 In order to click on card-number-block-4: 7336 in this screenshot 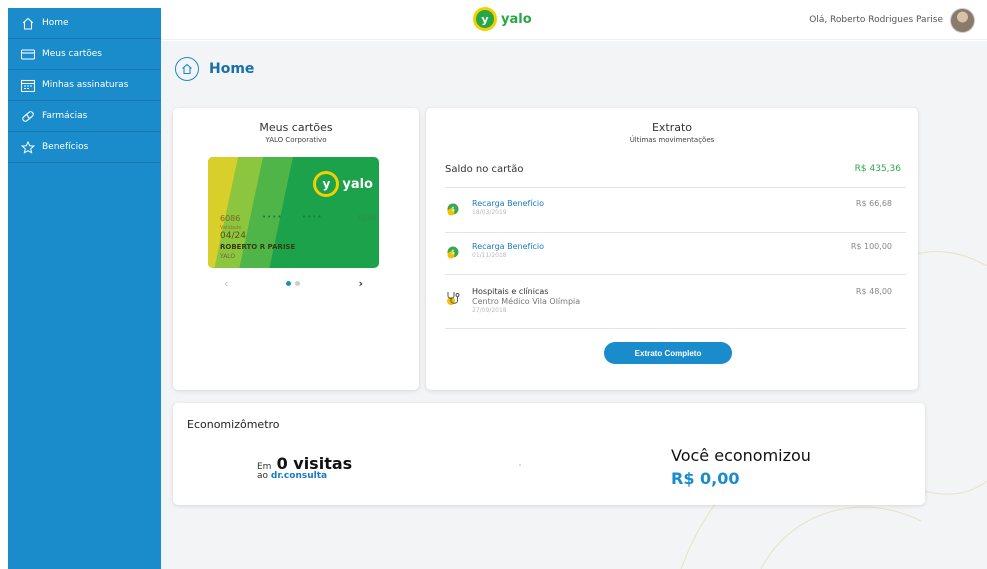, I will do `click(366, 218)`.